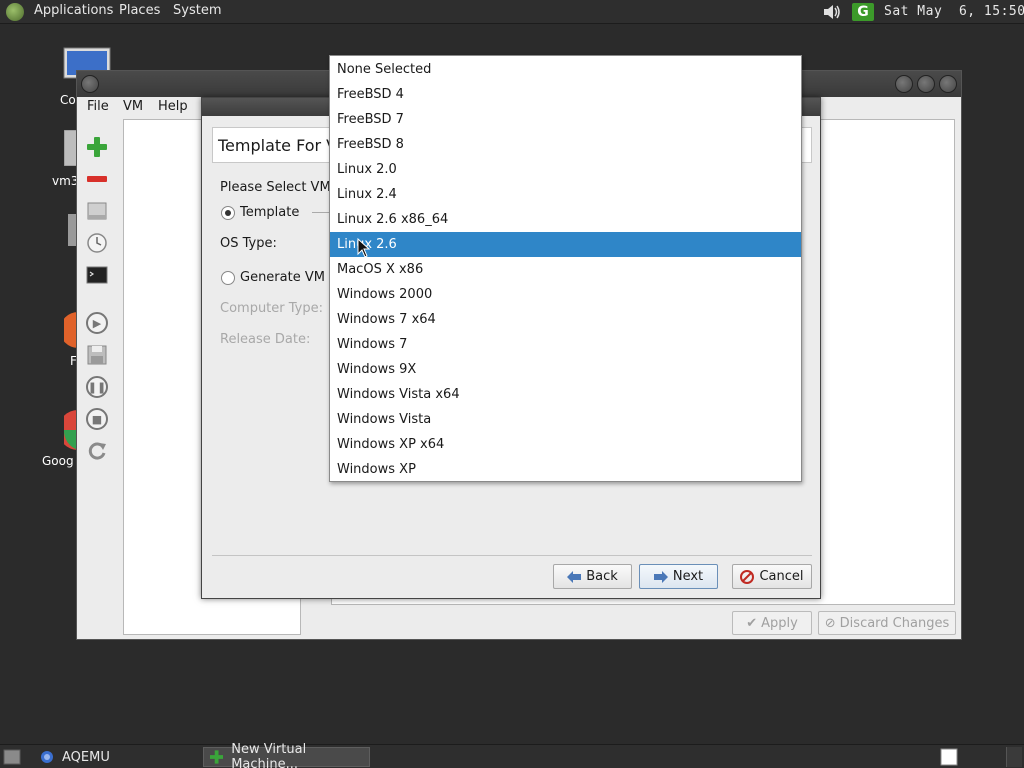 Image resolution: width=1024 pixels, height=768 pixels. Describe the element at coordinates (565, 369) in the screenshot. I see `os-option: Windows 9X` at that location.